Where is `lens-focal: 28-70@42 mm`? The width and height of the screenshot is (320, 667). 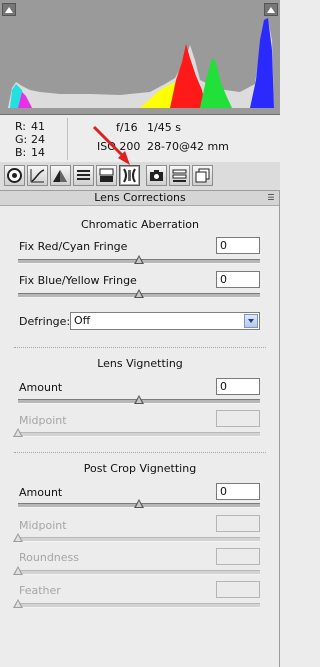 lens-focal: 28-70@42 mm is located at coordinates (188, 146).